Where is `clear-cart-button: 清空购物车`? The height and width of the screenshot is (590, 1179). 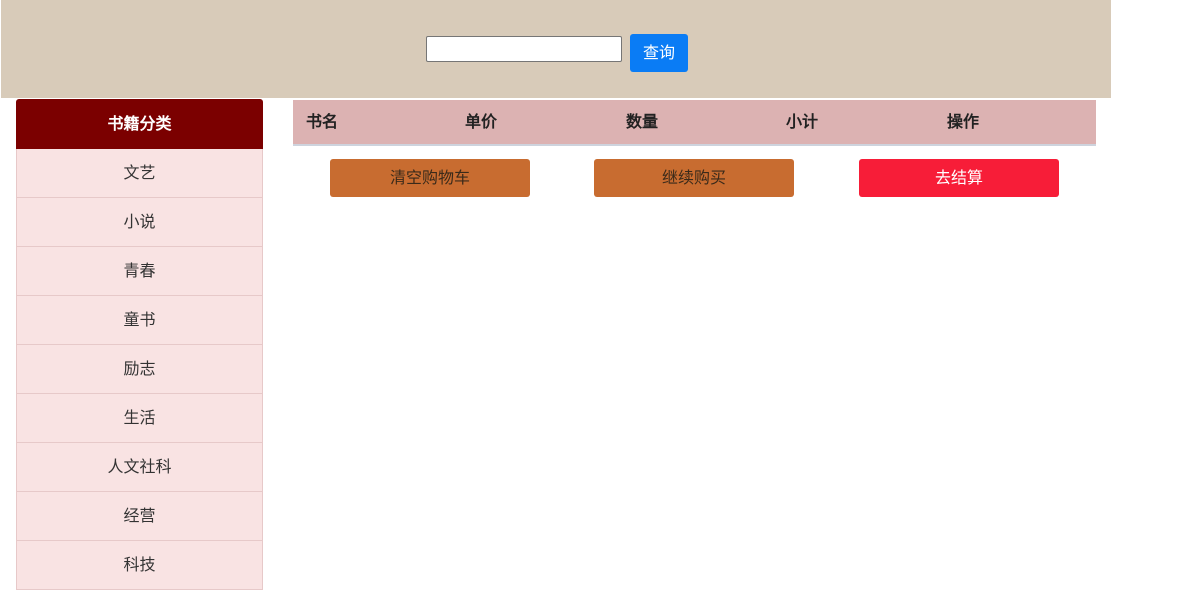
clear-cart-button: 清空购物车 is located at coordinates (430, 178).